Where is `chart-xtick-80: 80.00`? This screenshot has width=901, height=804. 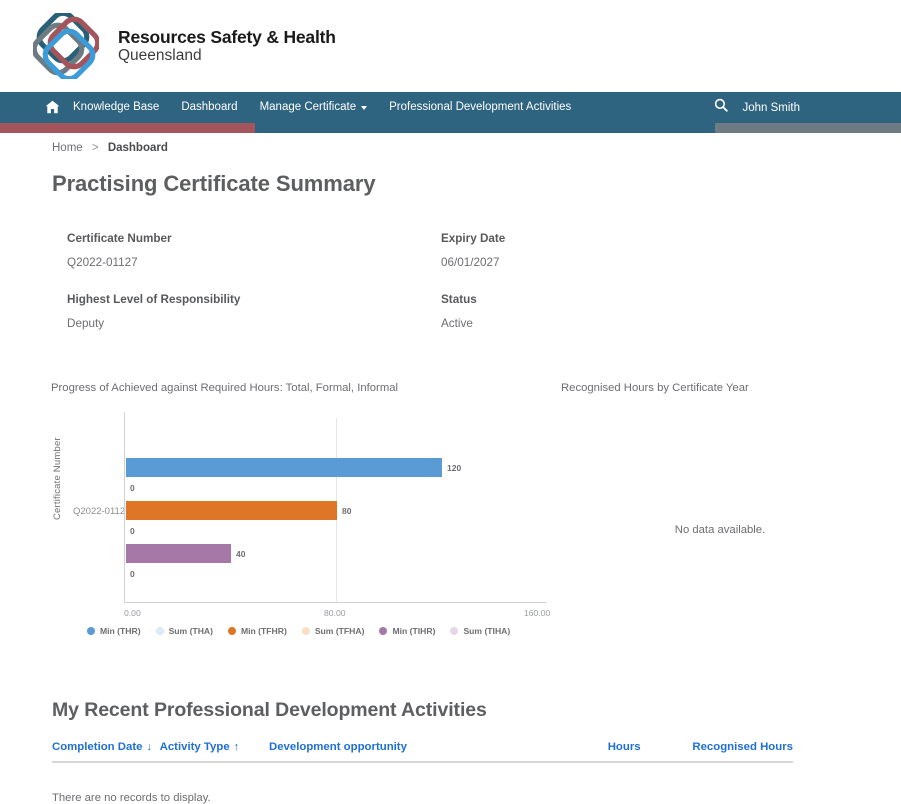
chart-xtick-80: 80.00 is located at coordinates (335, 613).